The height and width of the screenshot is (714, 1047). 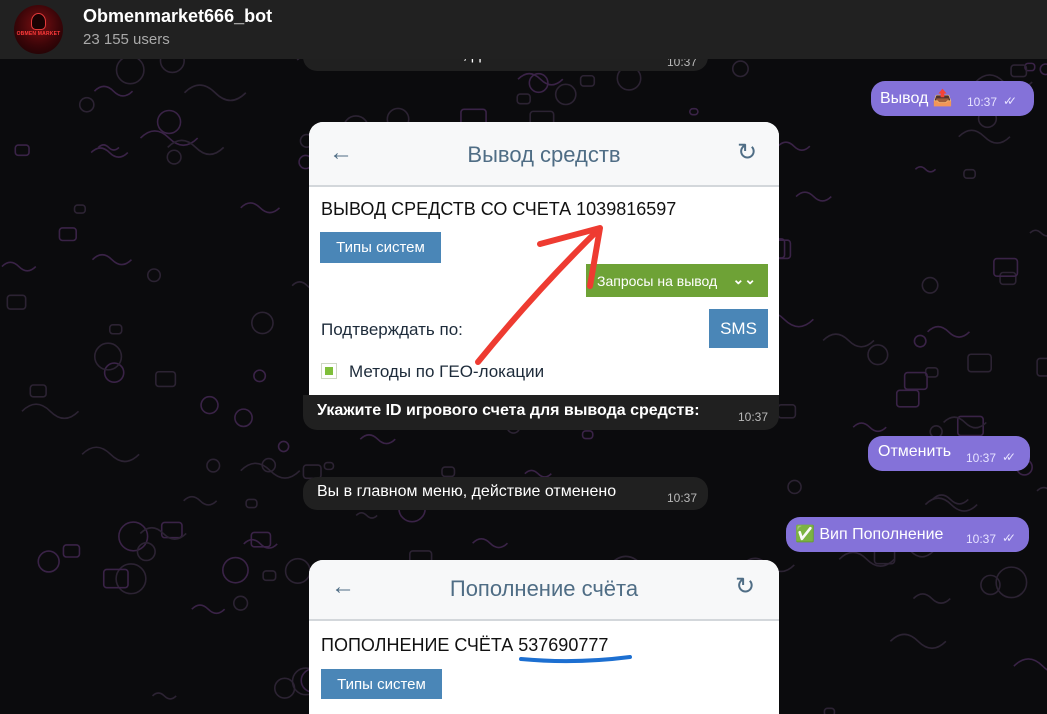 I want to click on withdraw-heading: ВЫВОД СРЕДСТВ СО СЧЕТА 1039816597, so click(x=499, y=209).